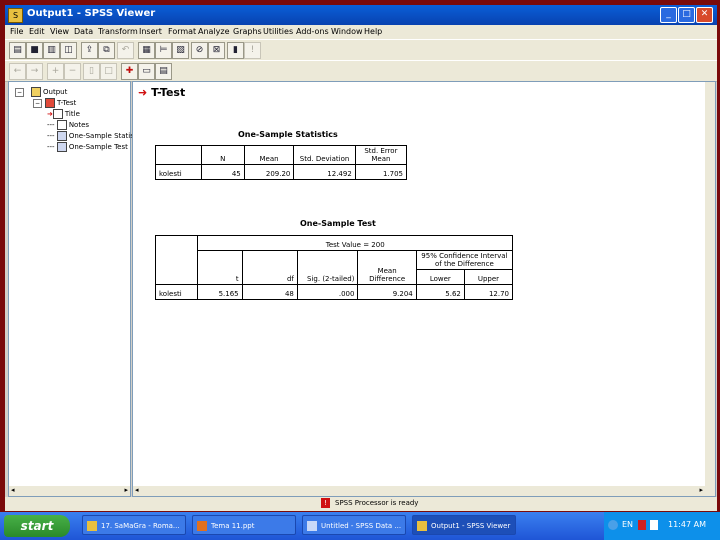  What do you see at coordinates (355, 243) in the screenshot?
I see `test-value-header: Test Value = 200` at bounding box center [355, 243].